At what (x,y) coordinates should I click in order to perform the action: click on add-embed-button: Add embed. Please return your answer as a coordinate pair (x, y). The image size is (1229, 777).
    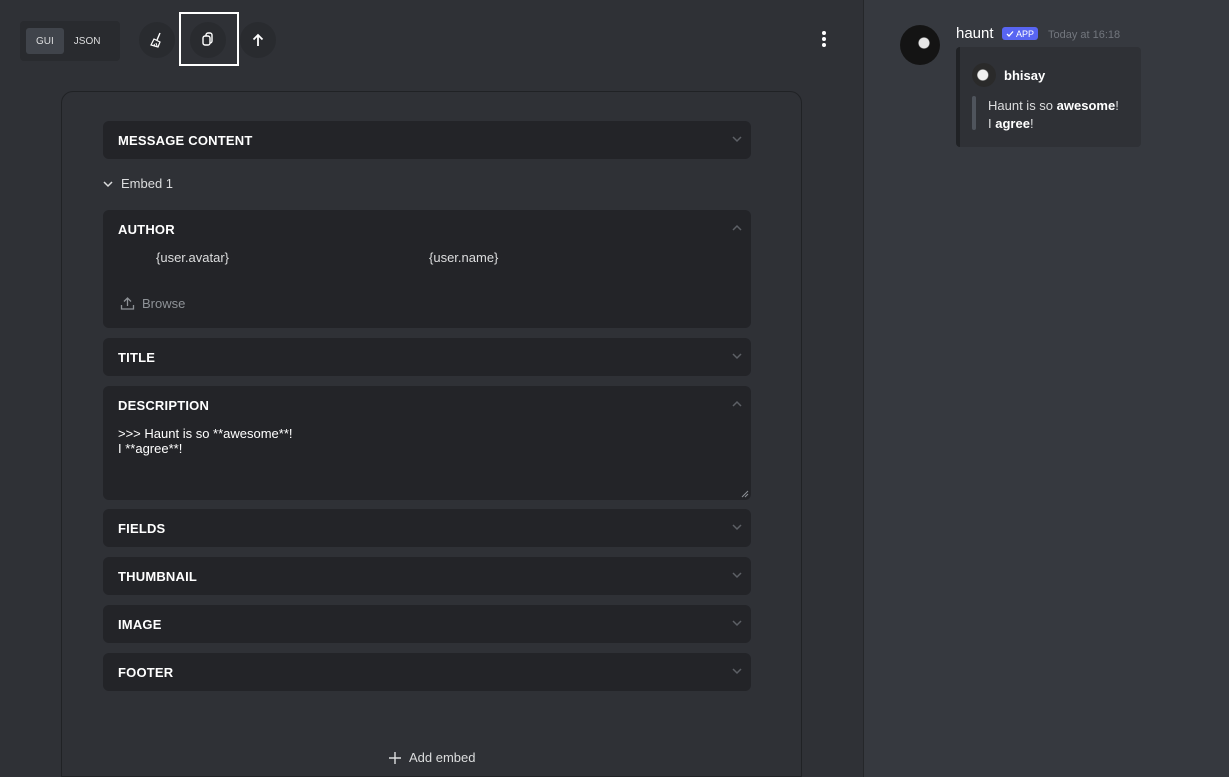
    Looking at the image, I should click on (432, 757).